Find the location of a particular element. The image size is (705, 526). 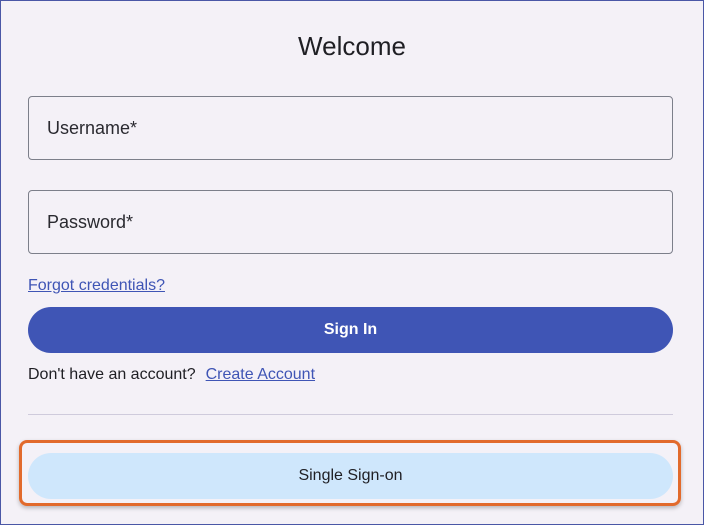

forgot-credentials-link: Forgot credentials? is located at coordinates (96, 286).